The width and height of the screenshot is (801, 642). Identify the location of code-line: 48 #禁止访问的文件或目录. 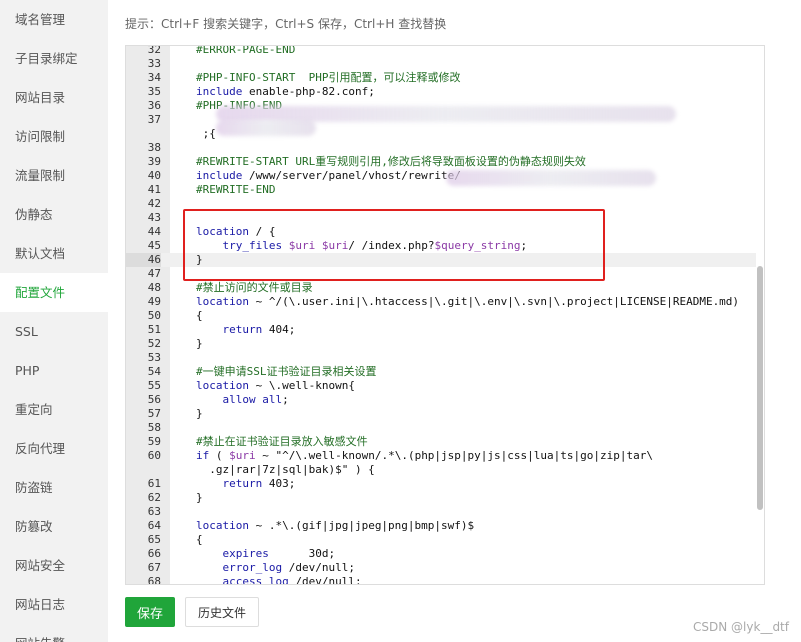
(441, 288).